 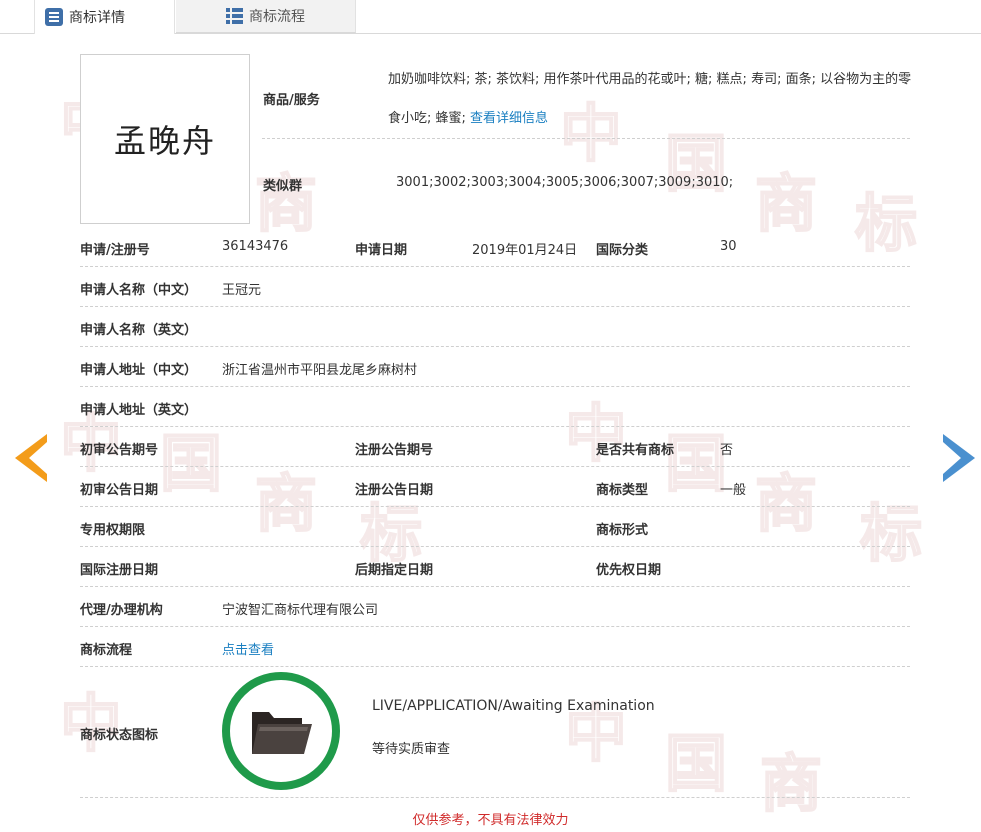 I want to click on view-details-link: 查看详细信息, so click(x=509, y=118).